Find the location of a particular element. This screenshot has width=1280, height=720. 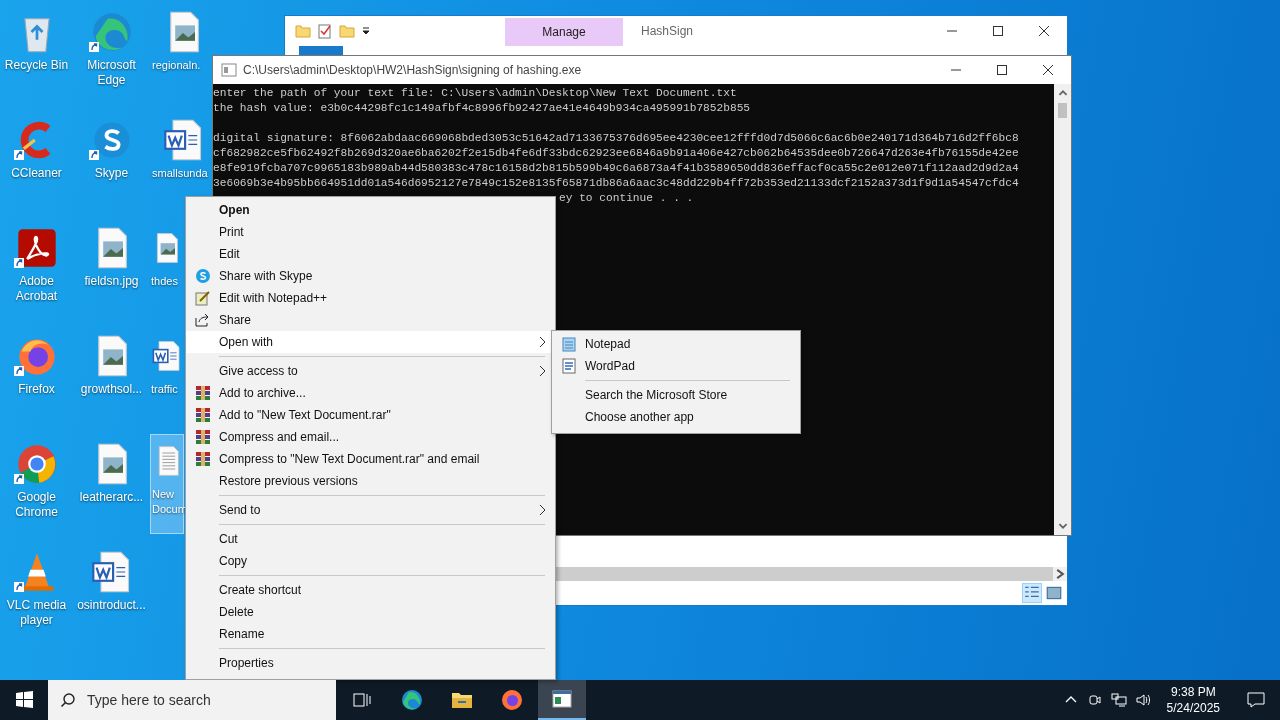

thumbnail-view-icon is located at coordinates (1054, 593).